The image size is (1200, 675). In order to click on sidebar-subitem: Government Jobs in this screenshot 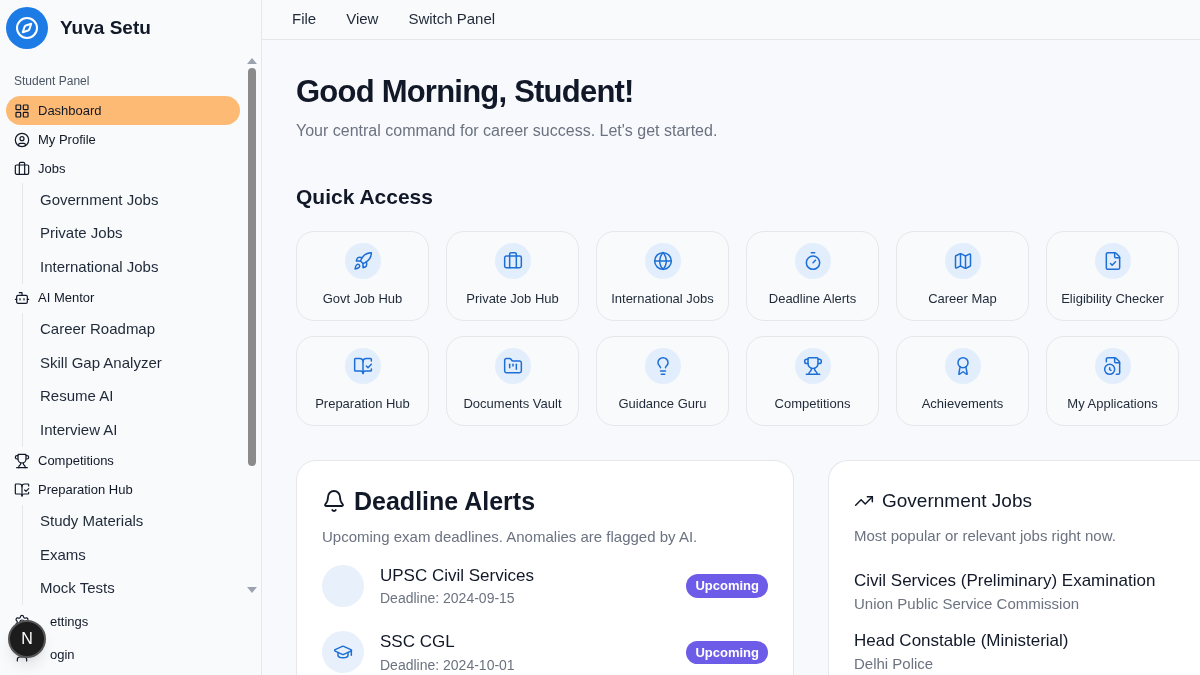, I will do `click(140, 200)`.